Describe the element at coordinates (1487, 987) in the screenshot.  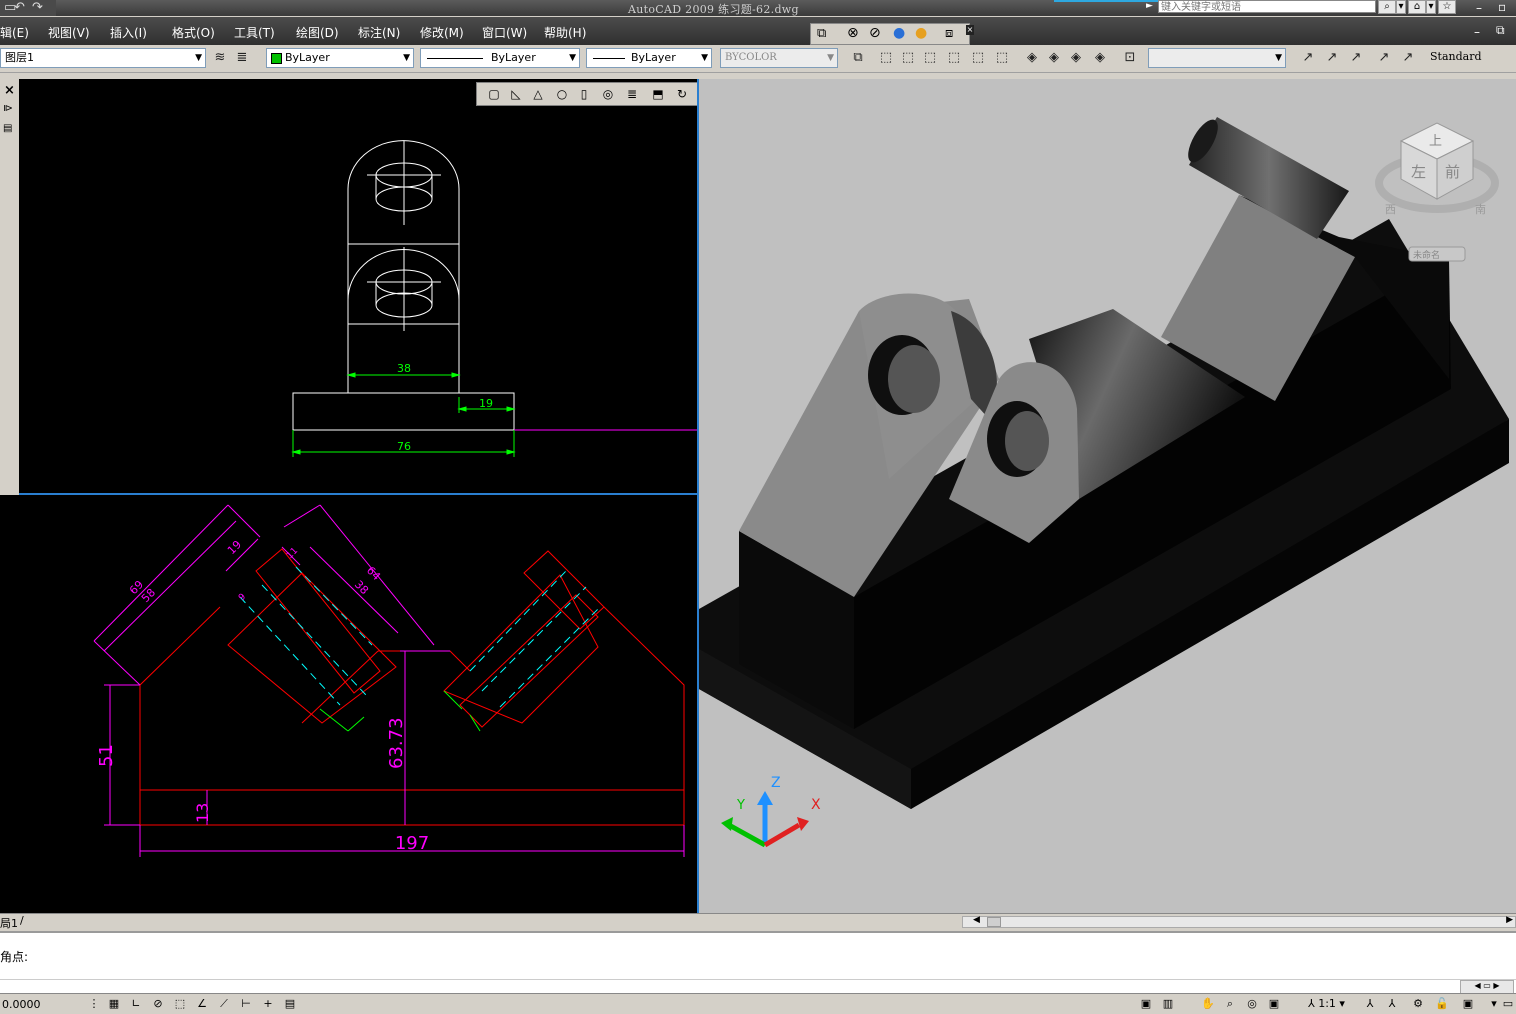
I see `command-scroll-arrows: ◀ ▭ ▶` at that location.